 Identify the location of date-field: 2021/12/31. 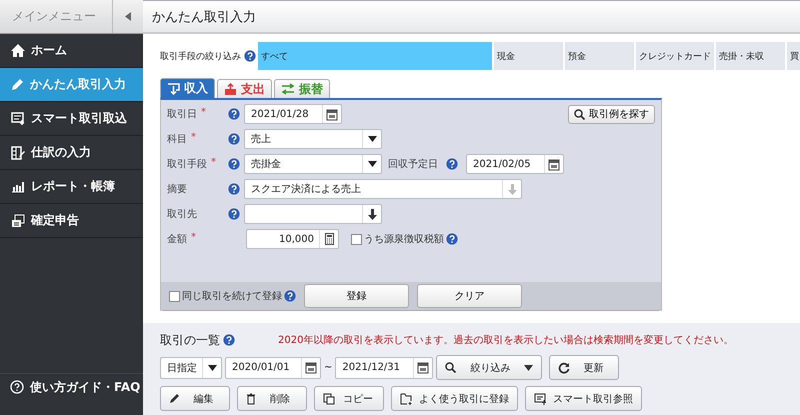
(384, 367).